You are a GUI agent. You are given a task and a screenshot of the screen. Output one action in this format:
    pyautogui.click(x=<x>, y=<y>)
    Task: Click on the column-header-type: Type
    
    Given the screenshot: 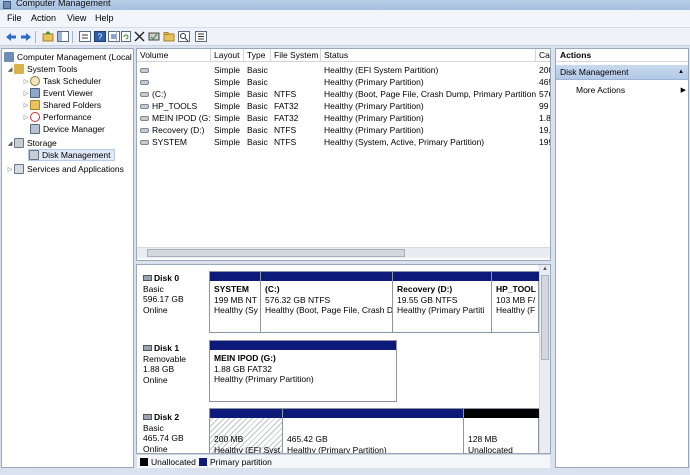 What is the action you would take?
    pyautogui.click(x=257, y=55)
    